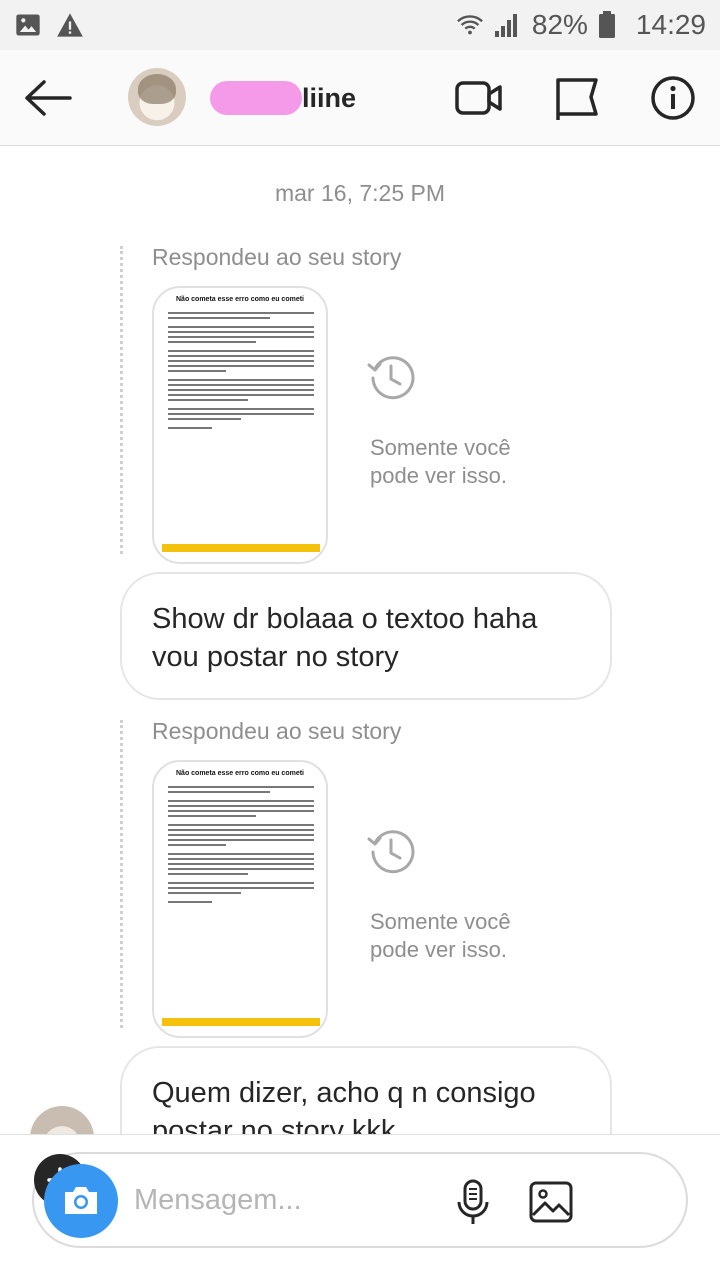 This screenshot has width=720, height=1280. I want to click on battery-icon, so click(612, 25).